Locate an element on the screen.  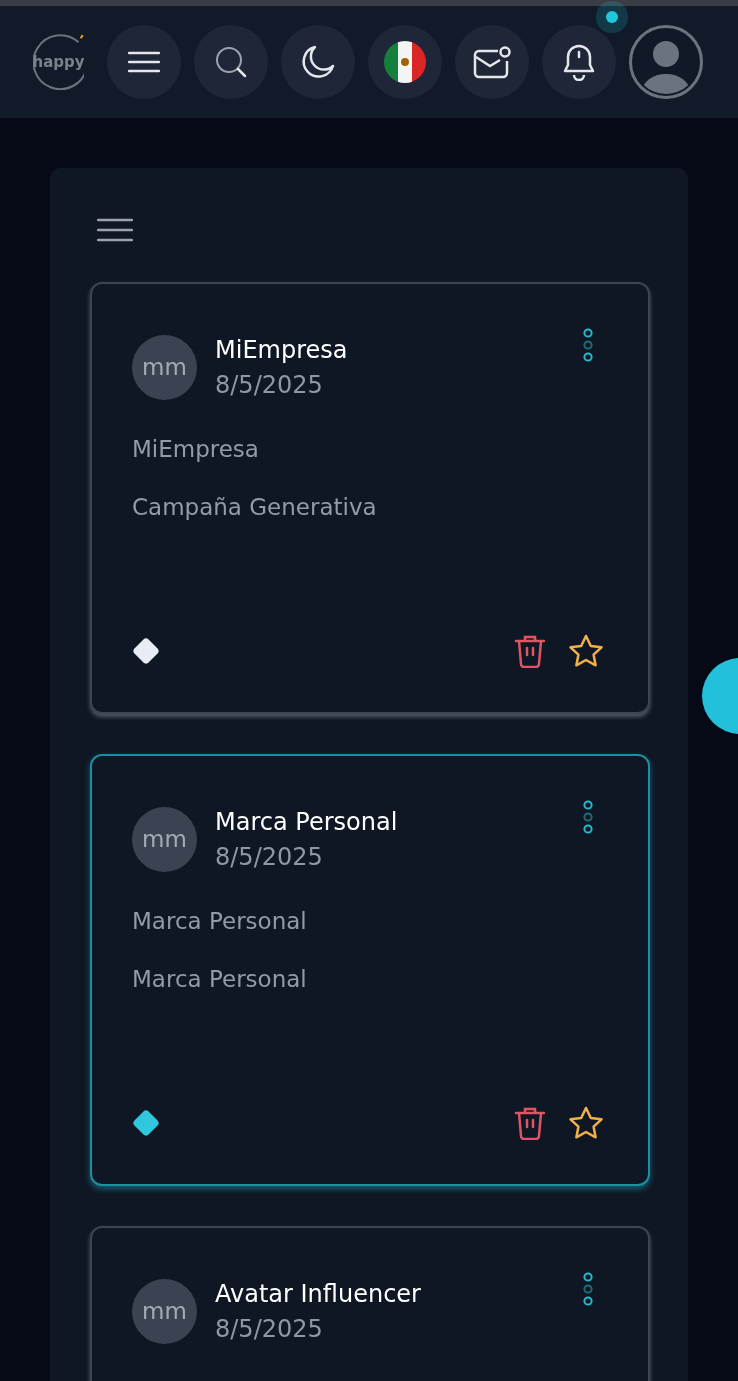
card-text: MiEmpresa is located at coordinates (195, 449).